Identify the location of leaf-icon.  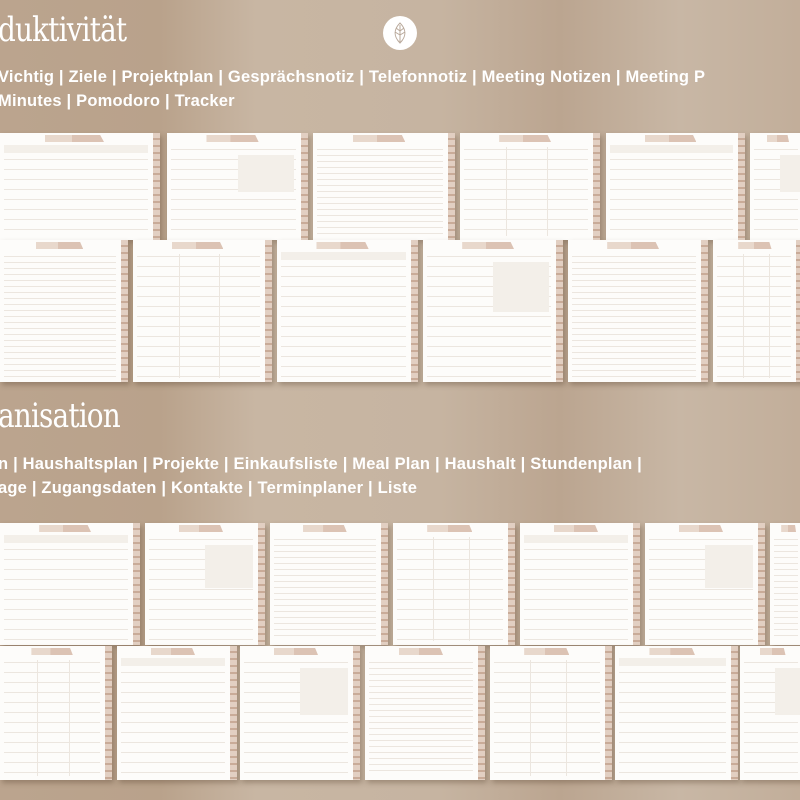
(400, 33).